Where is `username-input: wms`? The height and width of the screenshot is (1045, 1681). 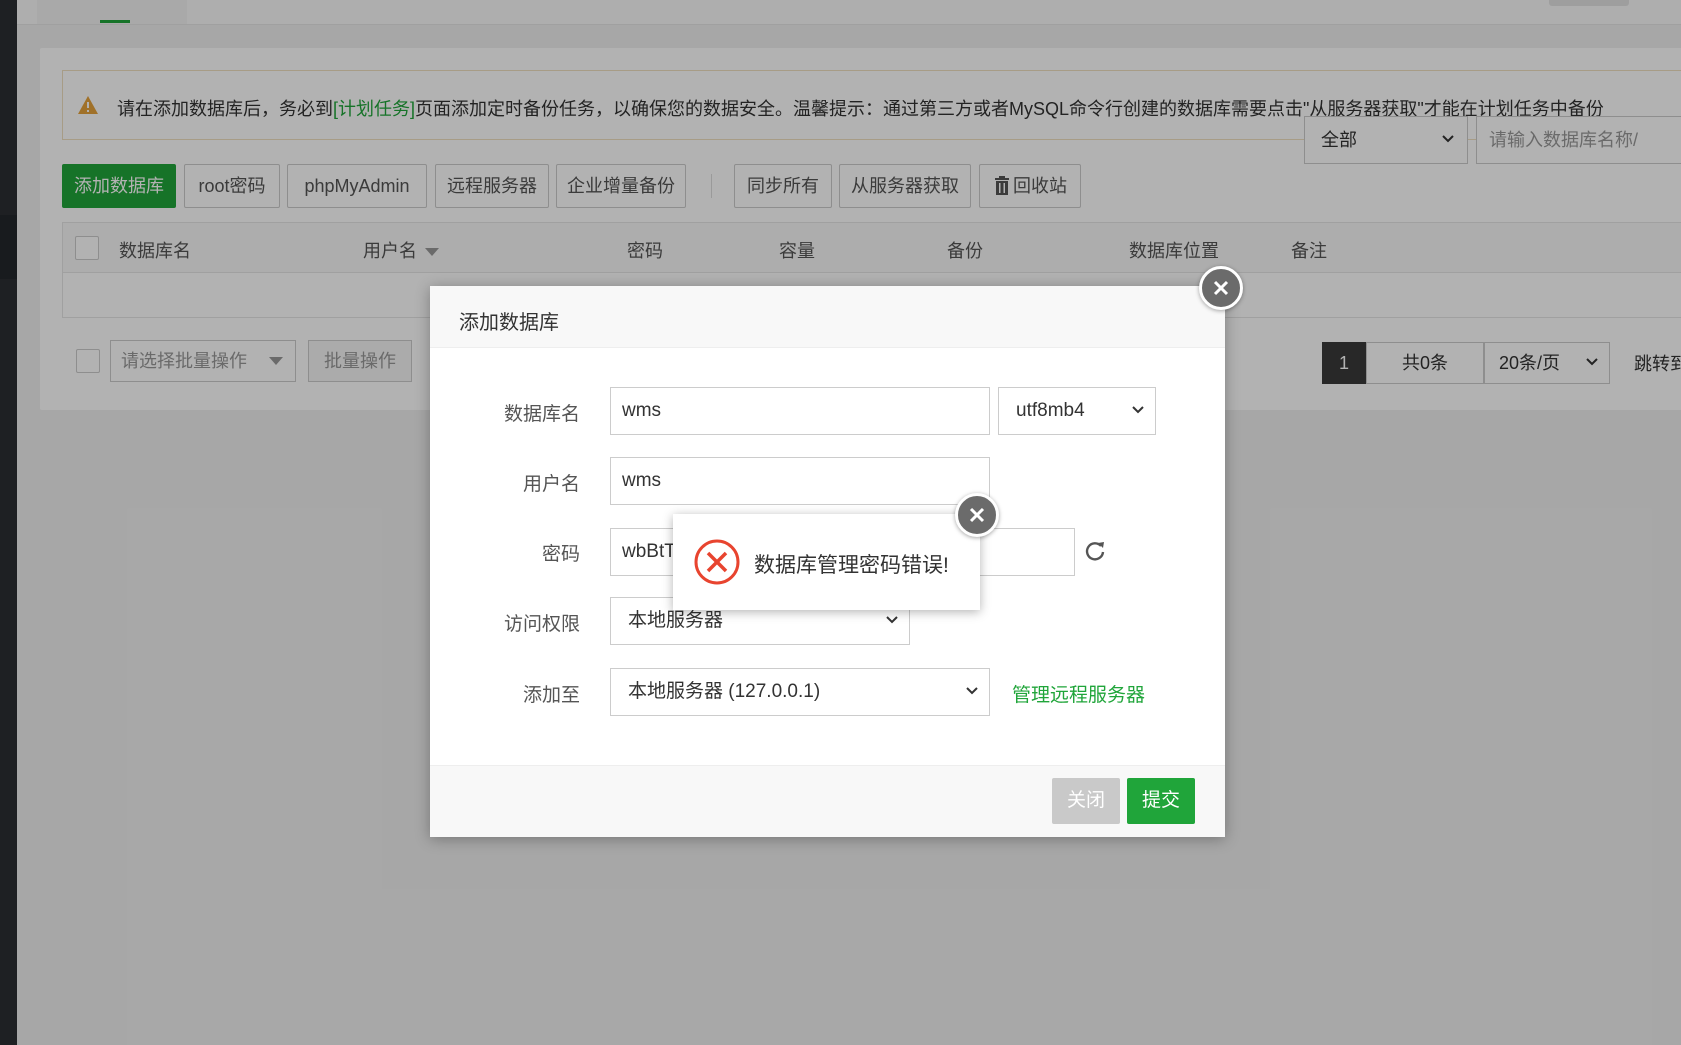
username-input: wms is located at coordinates (800, 481).